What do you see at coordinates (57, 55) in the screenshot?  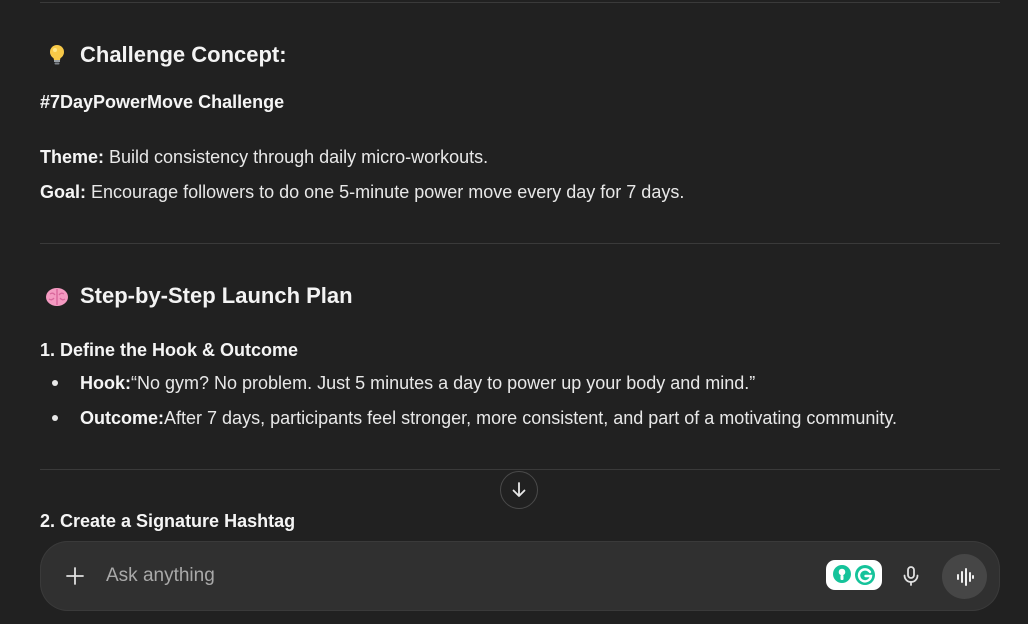 I see `light-bulb-icon` at bounding box center [57, 55].